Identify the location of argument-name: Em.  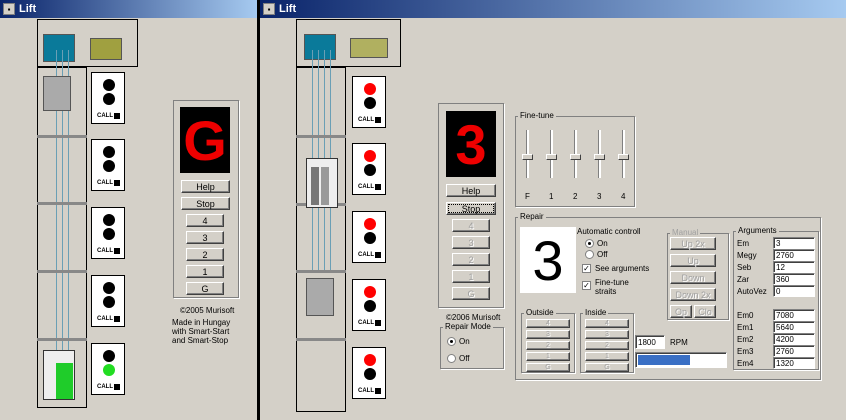
(743, 243).